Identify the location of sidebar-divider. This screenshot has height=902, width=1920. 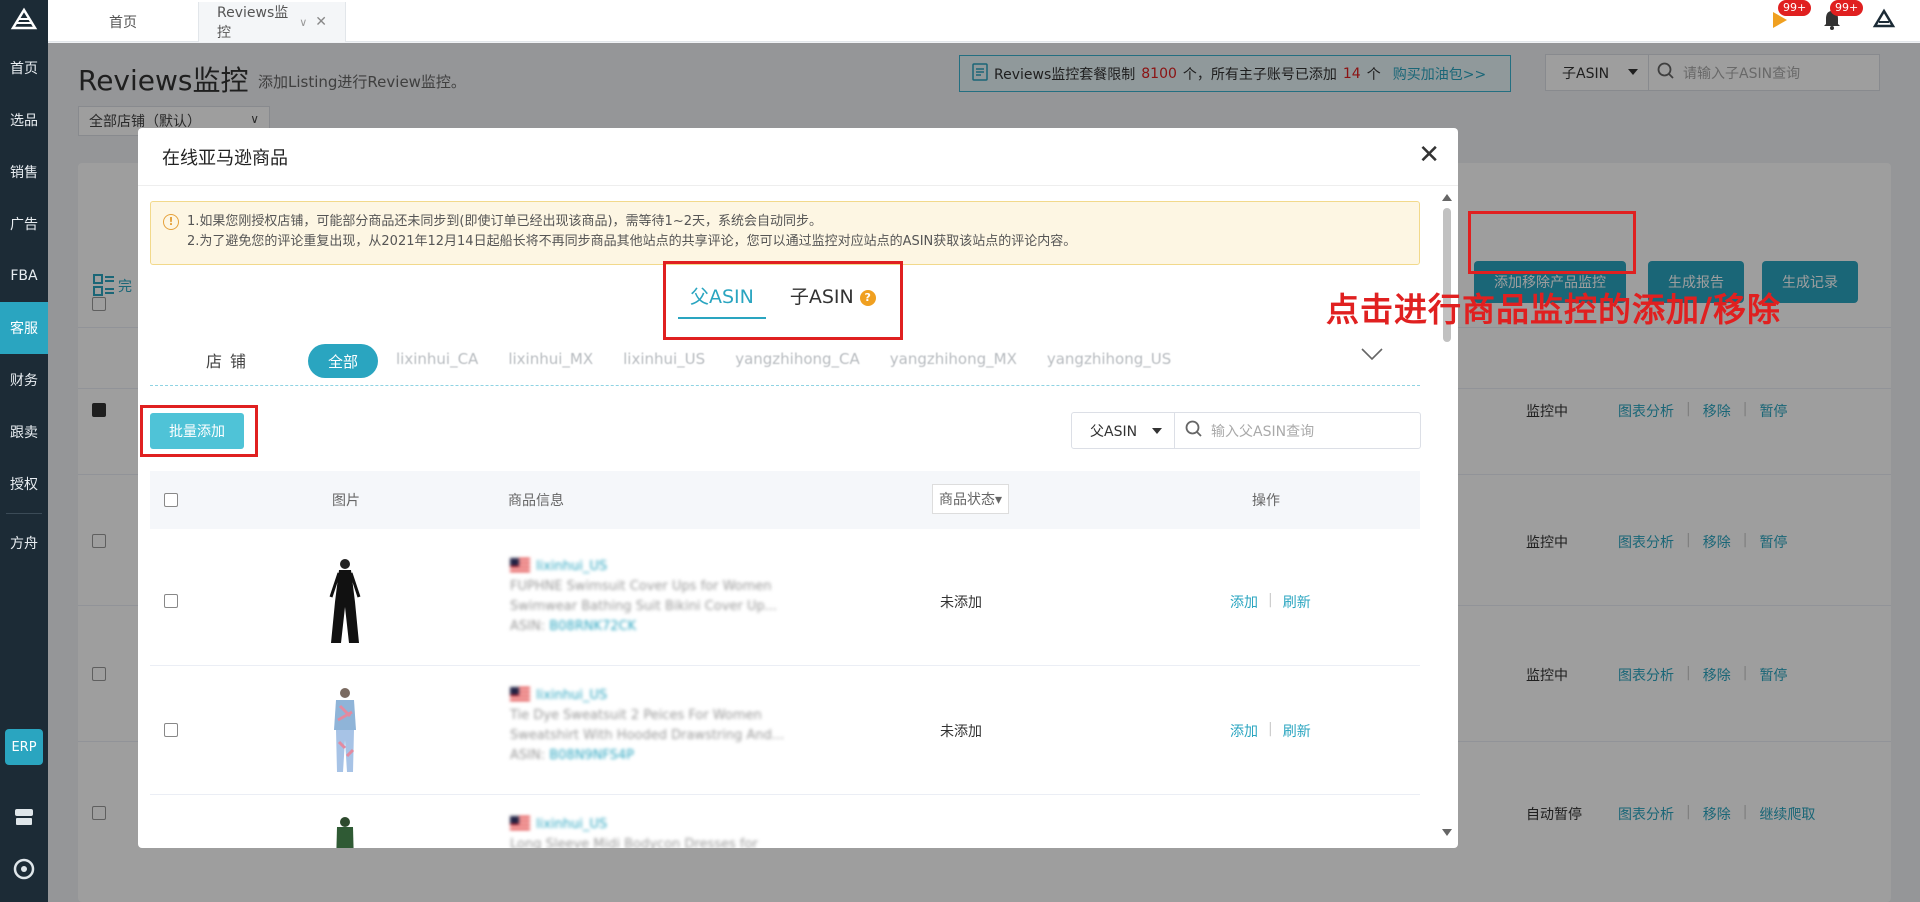
(24, 513).